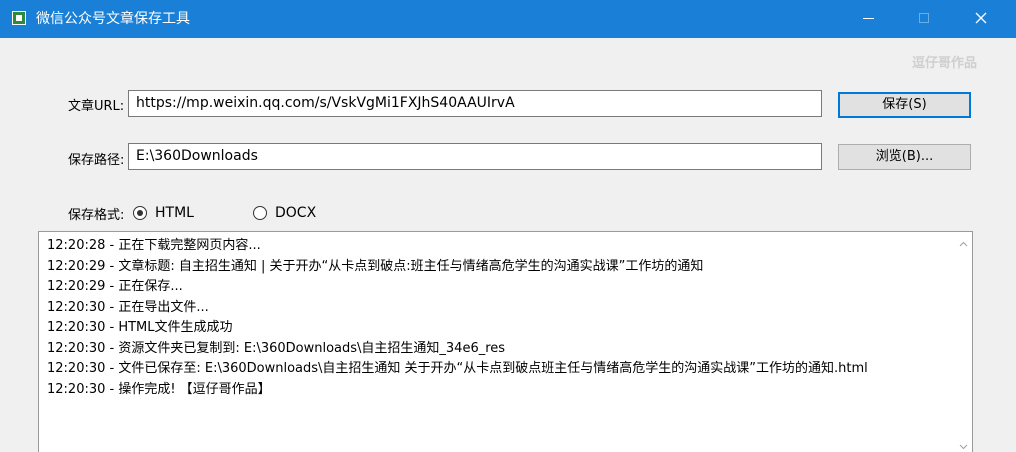  I want to click on radio-unselected-icon, so click(260, 213).